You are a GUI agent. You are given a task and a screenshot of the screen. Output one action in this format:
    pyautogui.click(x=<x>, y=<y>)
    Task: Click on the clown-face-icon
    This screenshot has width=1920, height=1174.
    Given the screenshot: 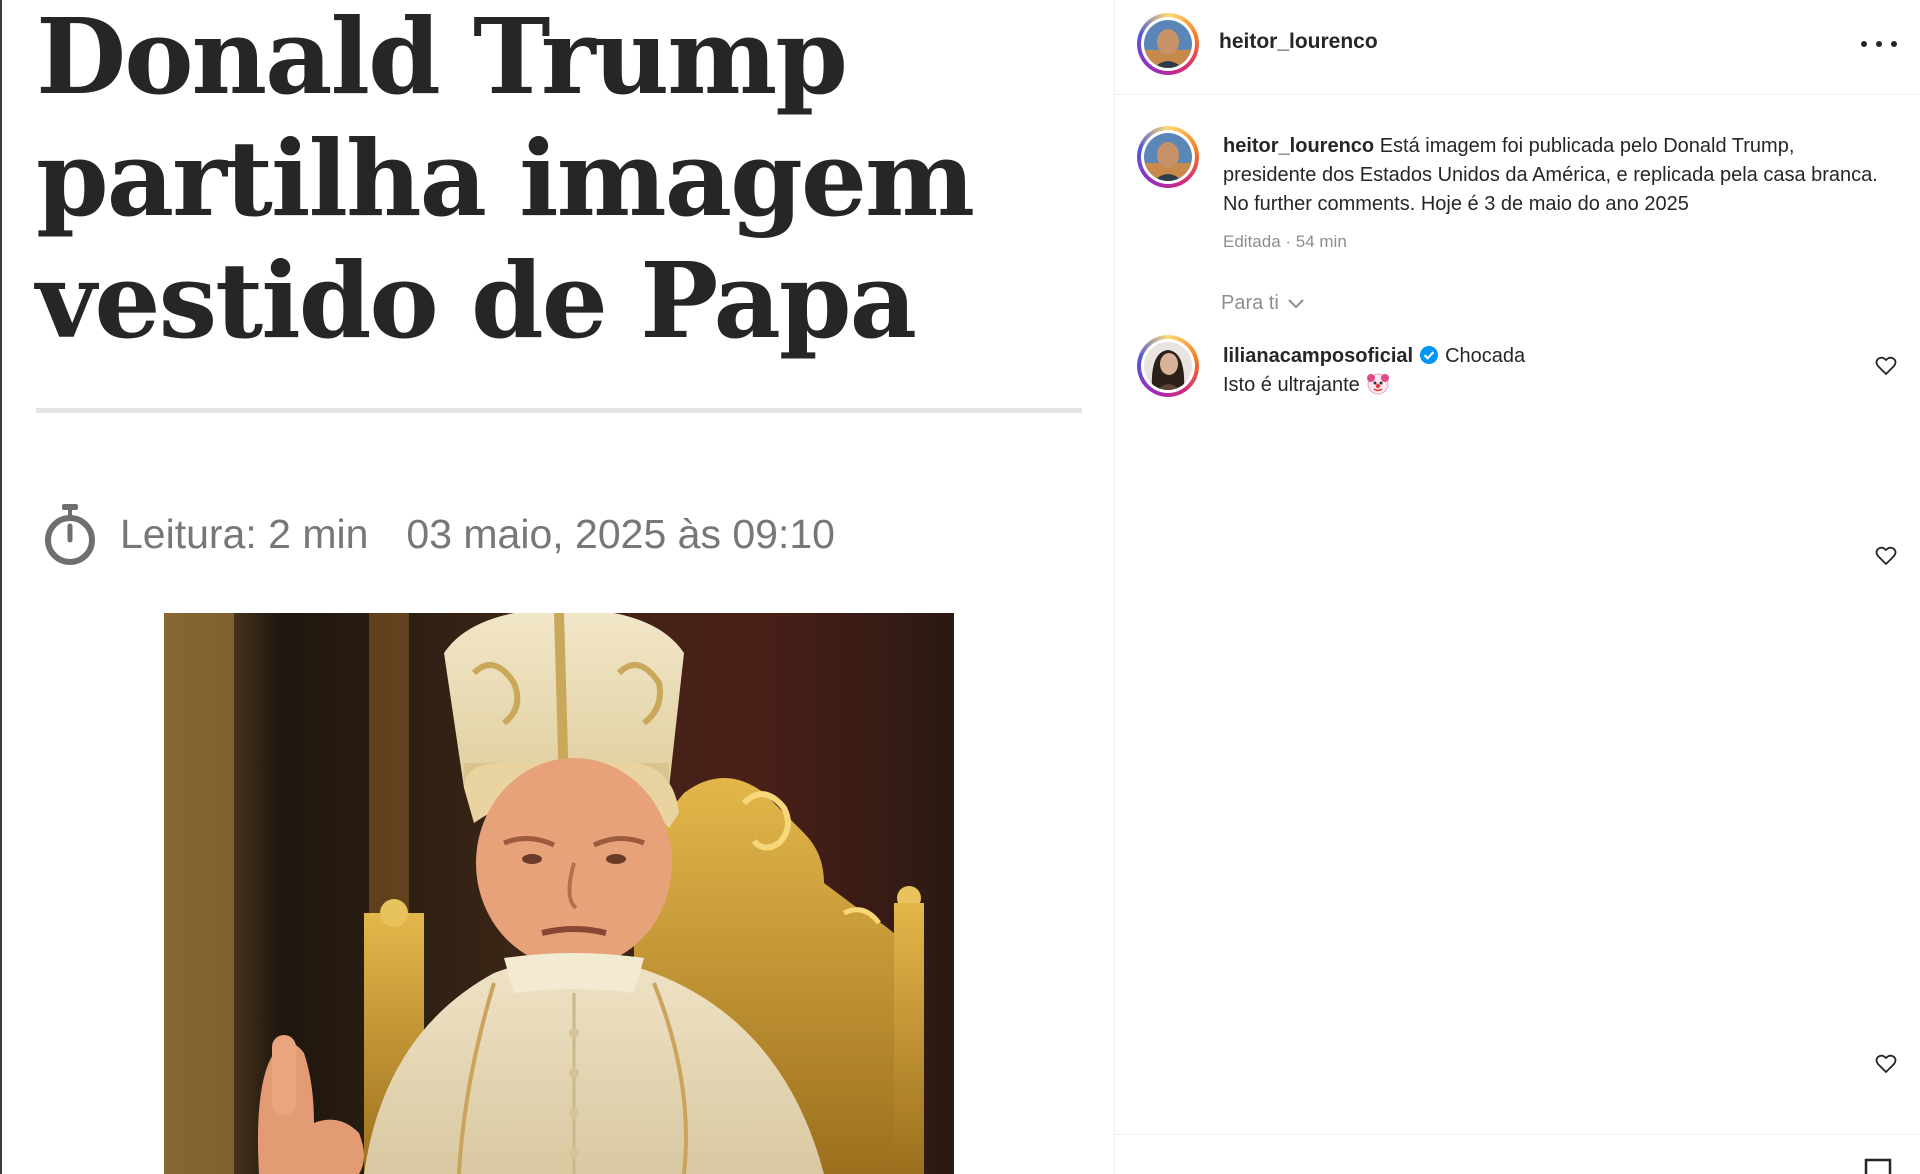 What is the action you would take?
    pyautogui.click(x=1378, y=383)
    